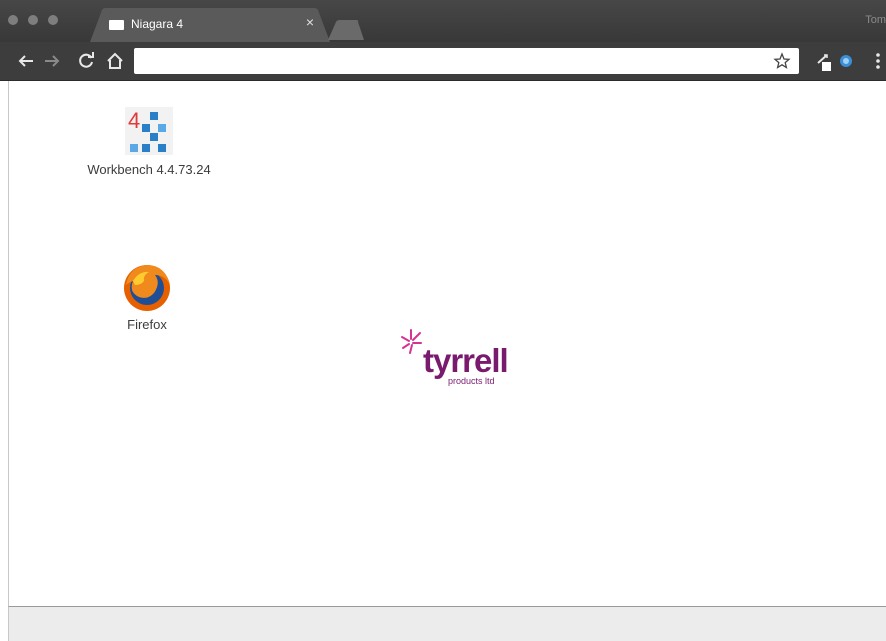 The height and width of the screenshot is (641, 886). What do you see at coordinates (782, 61) in the screenshot?
I see `bookmark-star-icon` at bounding box center [782, 61].